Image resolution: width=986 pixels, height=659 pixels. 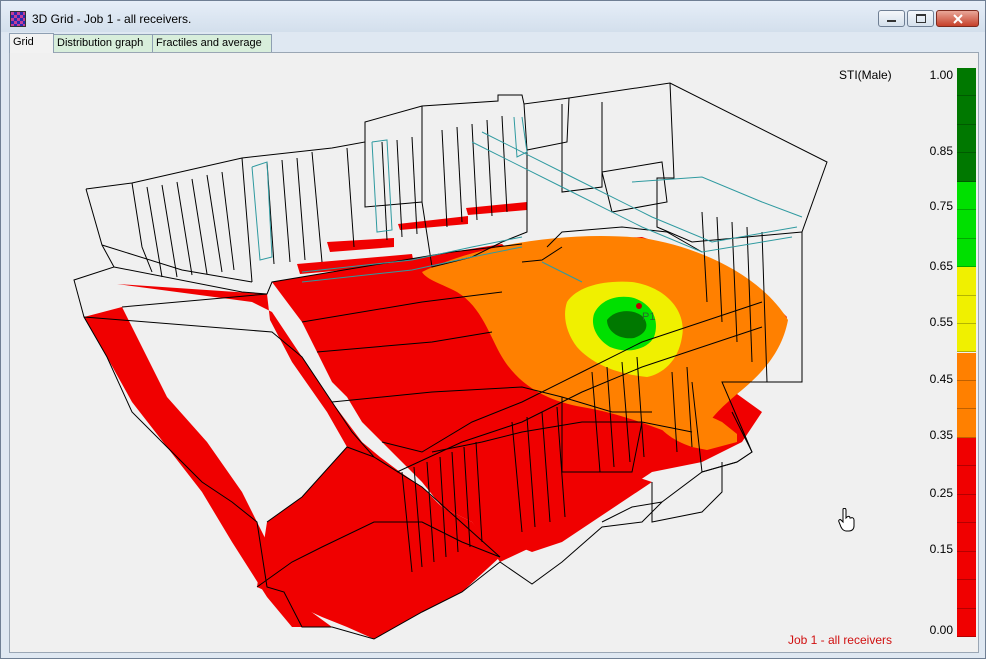 What do you see at coordinates (941, 75) in the screenshot?
I see `legend-tick-label: 1.00` at bounding box center [941, 75].